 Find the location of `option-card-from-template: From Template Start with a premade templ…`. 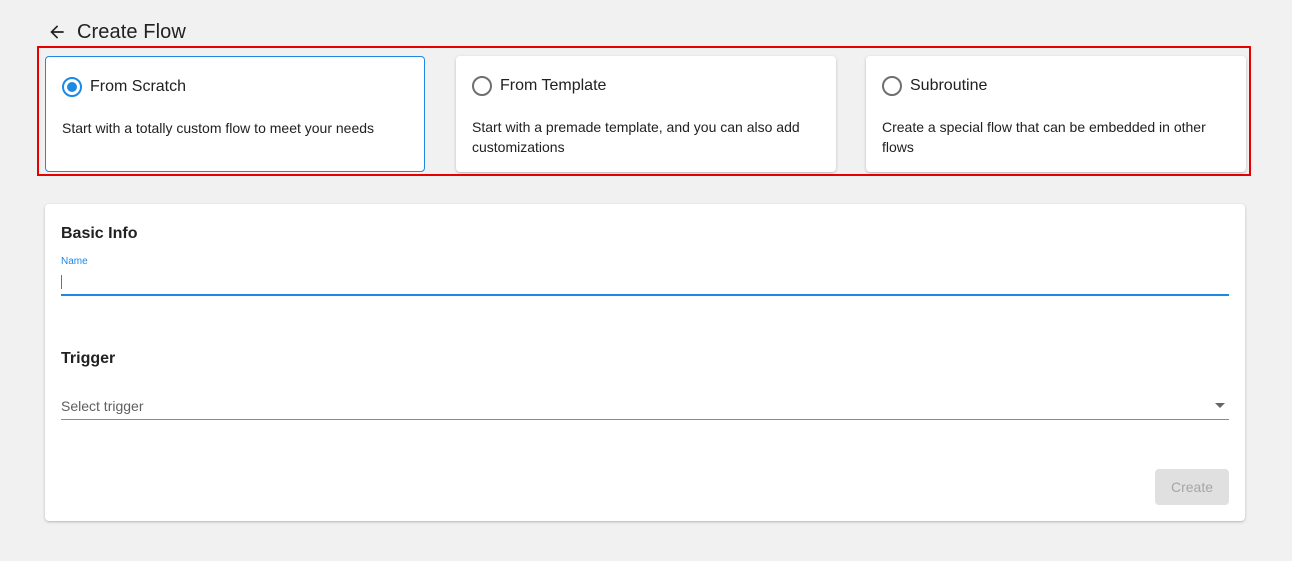

option-card-from-template: From Template Start with a premade templ… is located at coordinates (646, 114).